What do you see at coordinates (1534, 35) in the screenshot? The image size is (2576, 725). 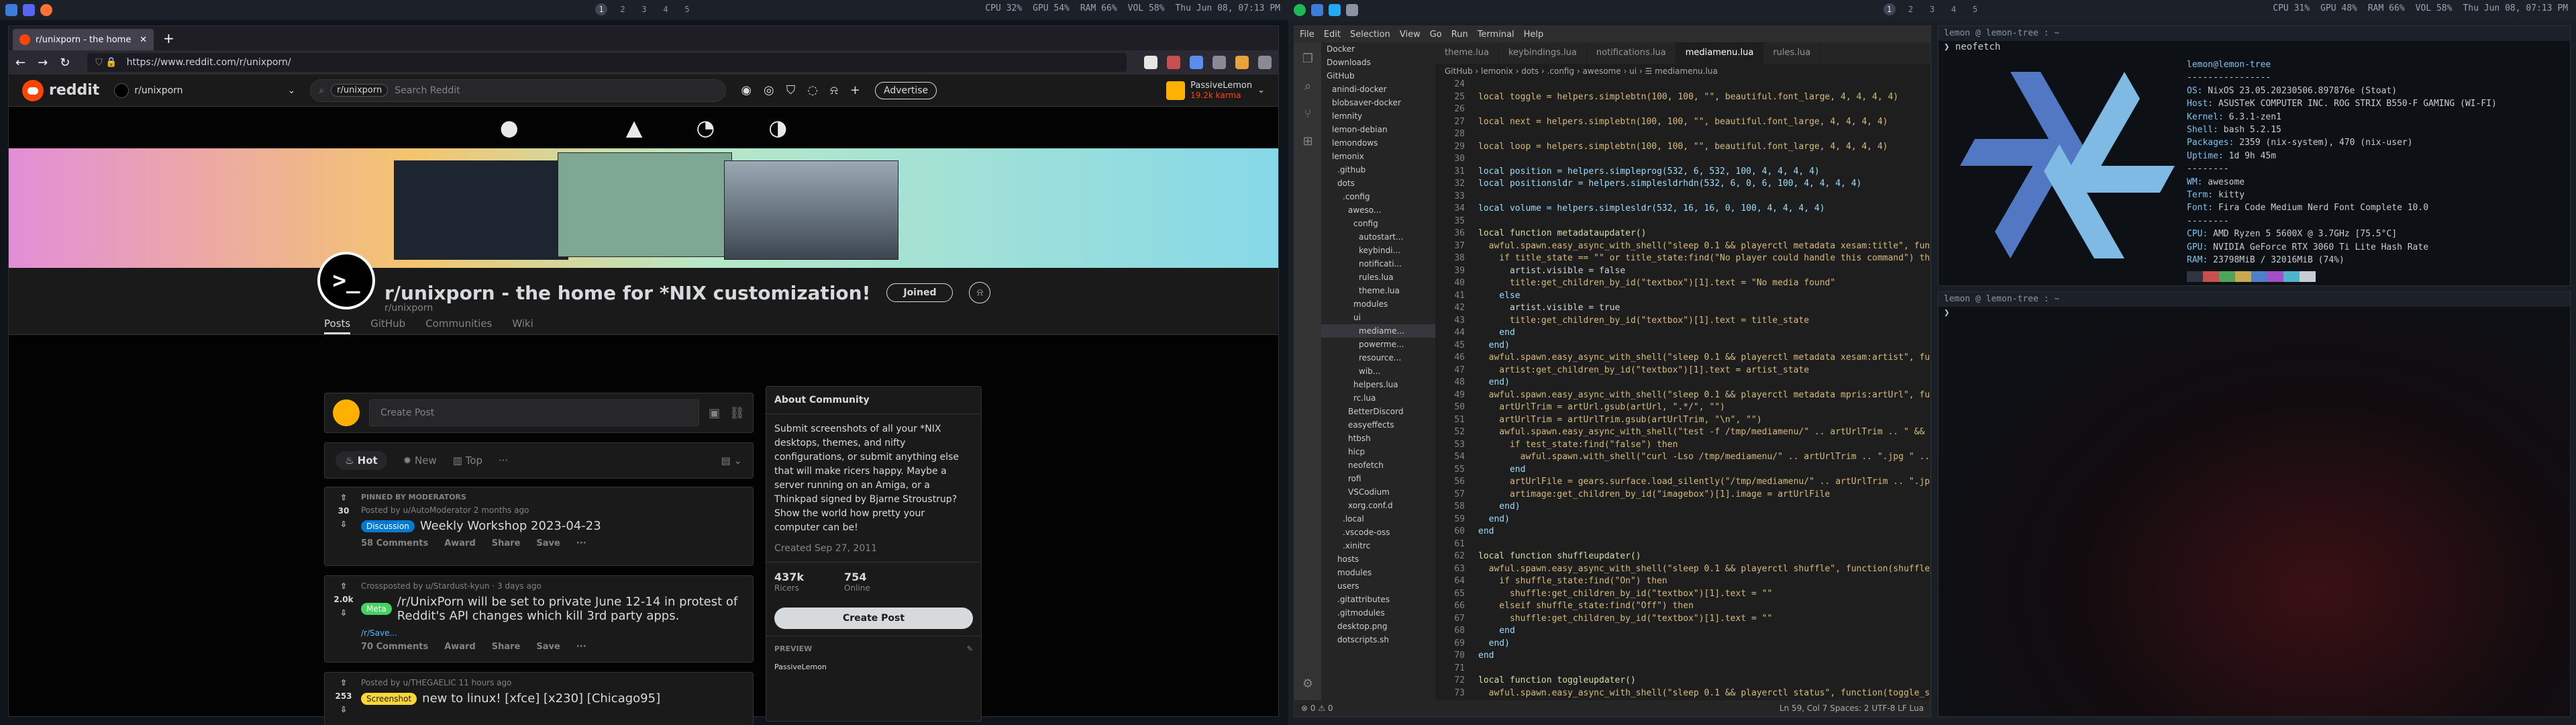 I see `menu-item-help: Help` at bounding box center [1534, 35].